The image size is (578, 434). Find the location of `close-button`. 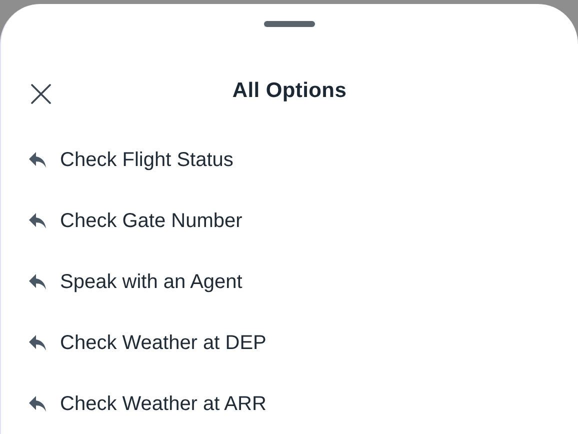

close-button is located at coordinates (41, 94).